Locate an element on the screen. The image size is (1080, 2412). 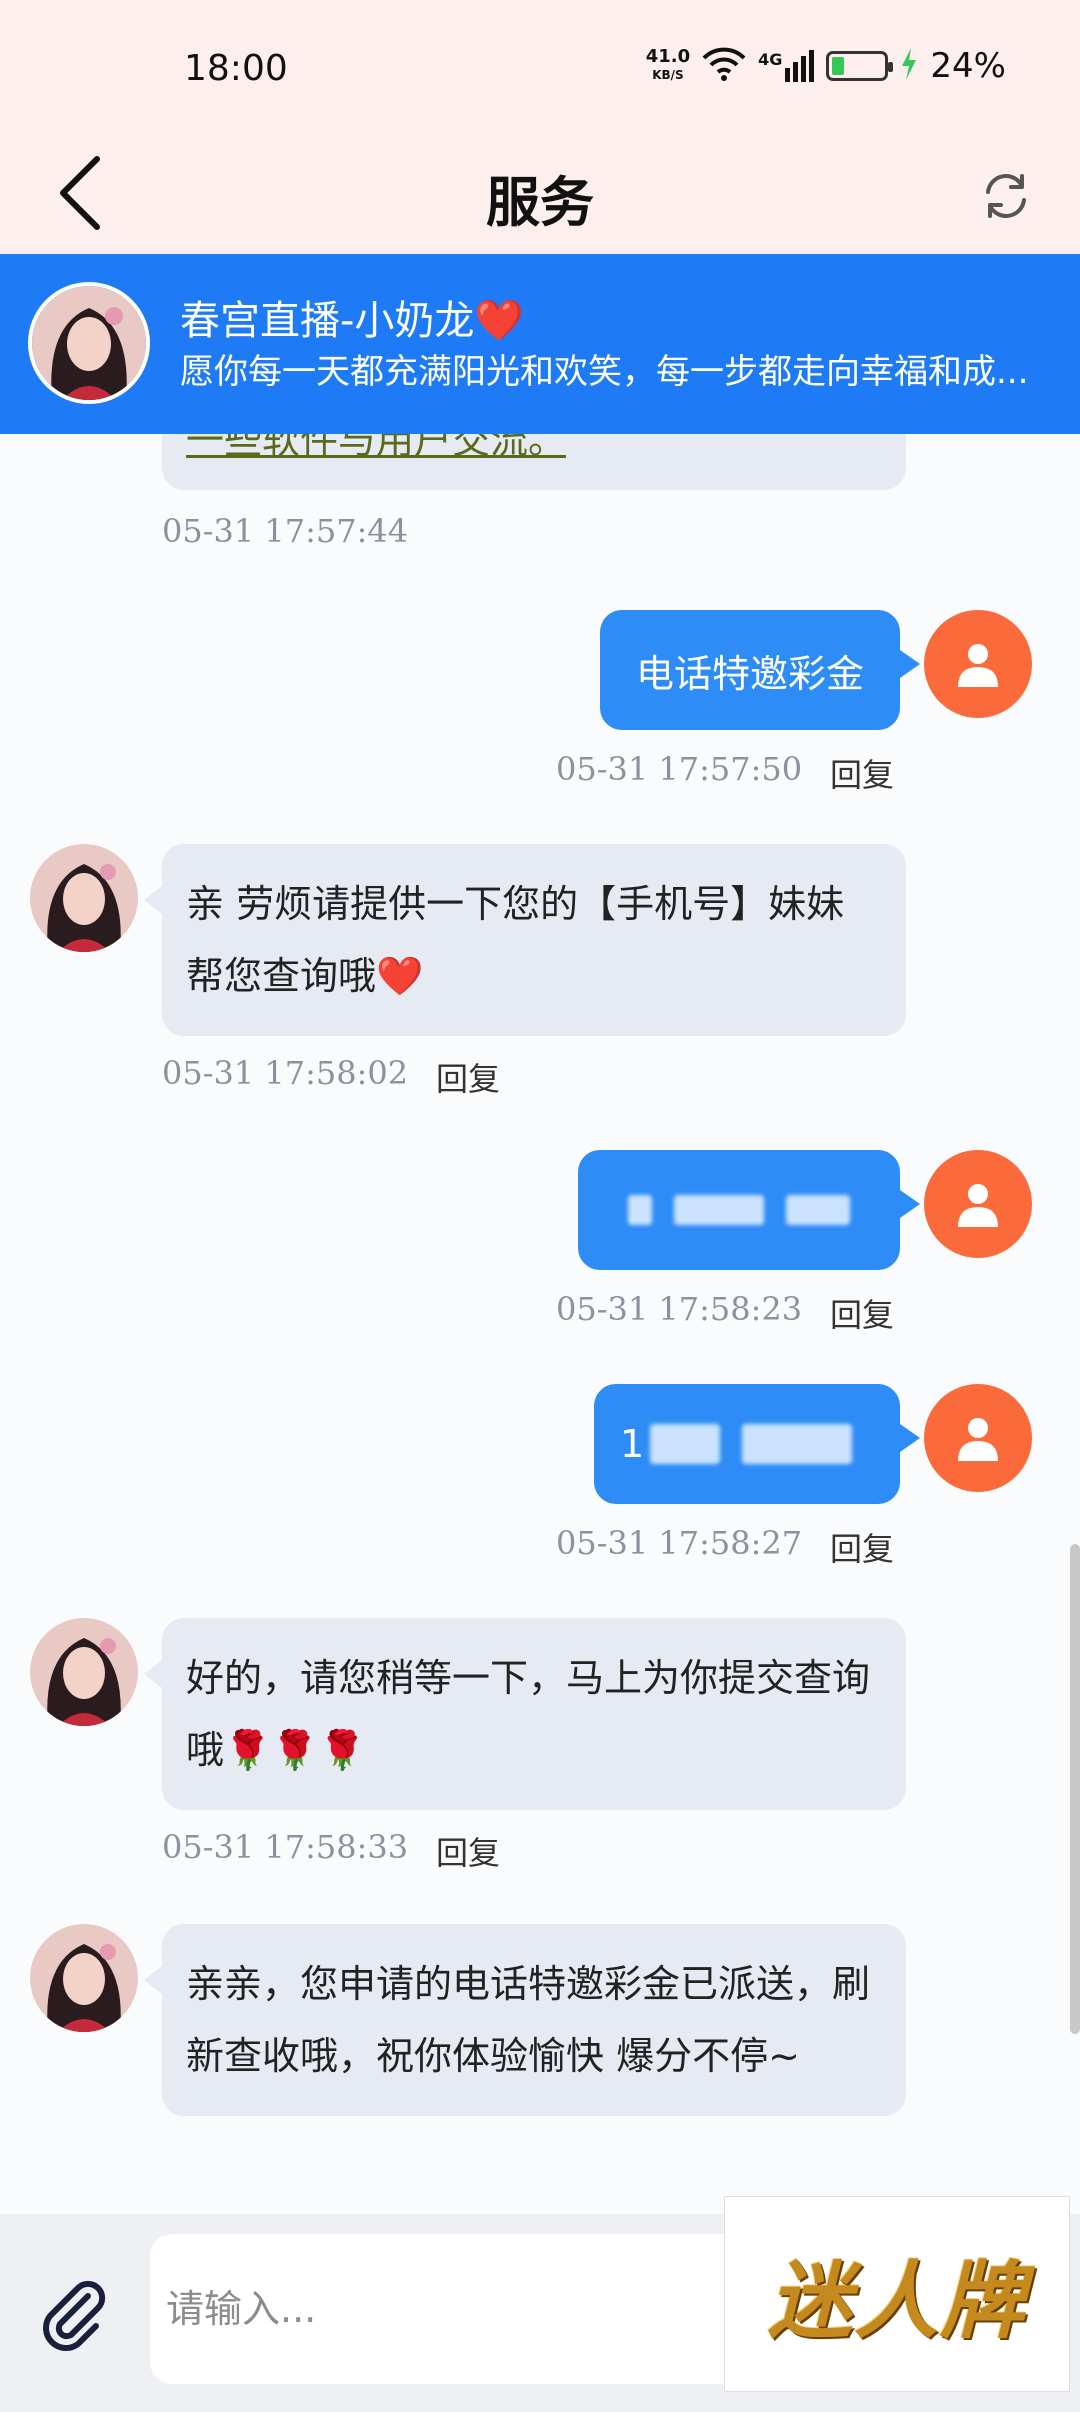
message-bubble-self is located at coordinates (749, 1210).